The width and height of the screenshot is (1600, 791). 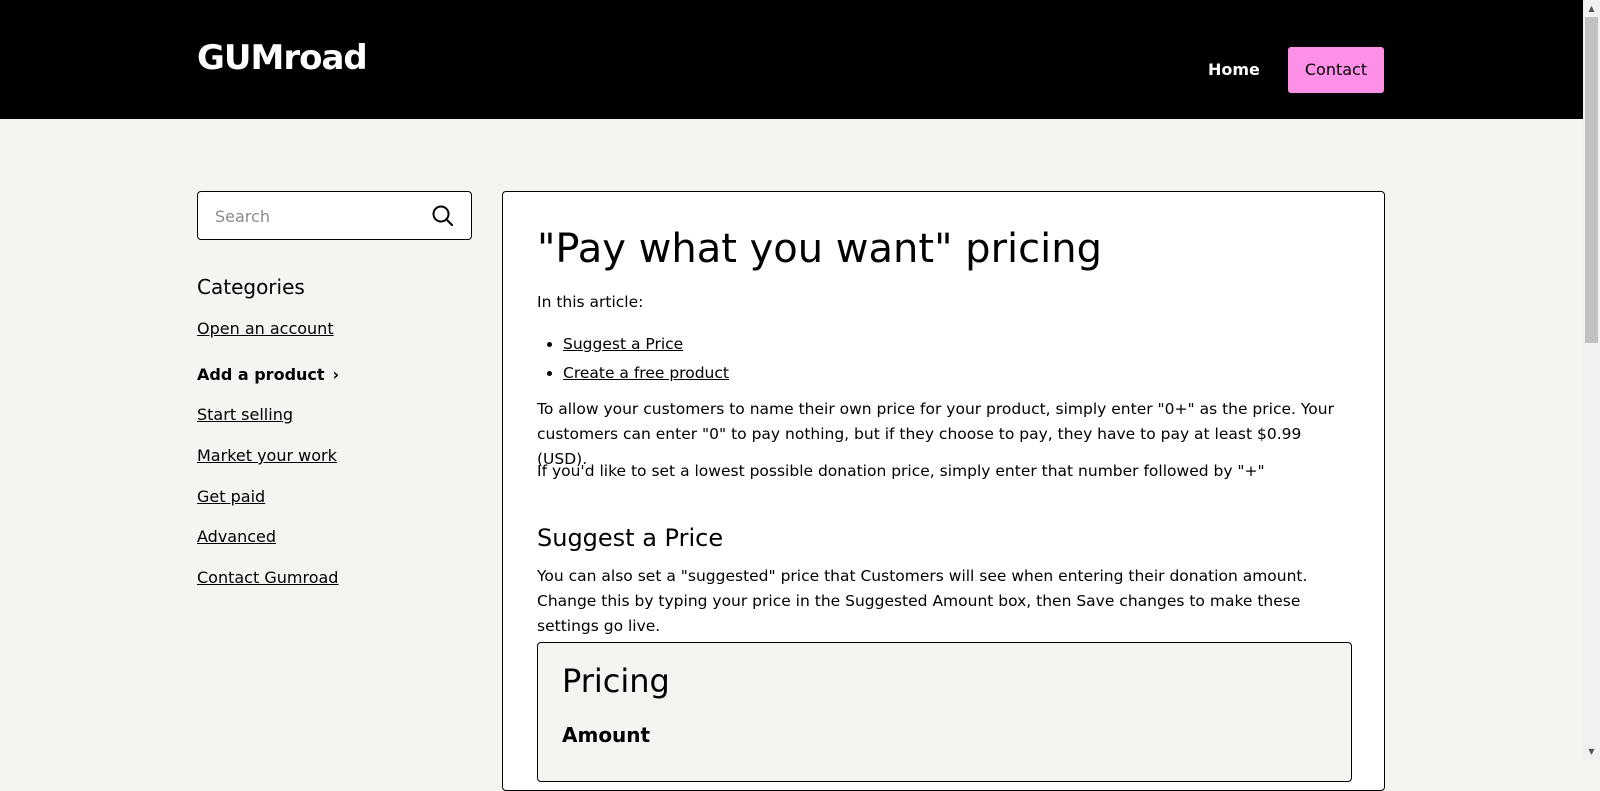 I want to click on category-link-get-paid: Get paid, so click(x=231, y=497).